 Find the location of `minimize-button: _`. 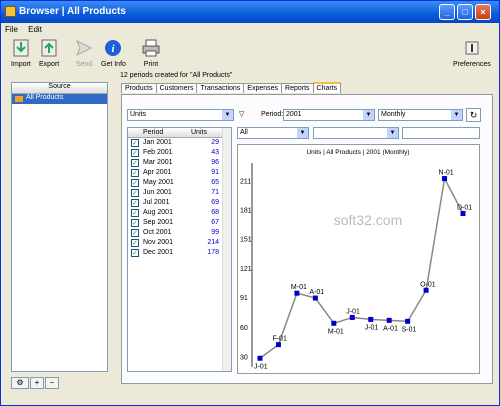

minimize-button: _ is located at coordinates (447, 12).